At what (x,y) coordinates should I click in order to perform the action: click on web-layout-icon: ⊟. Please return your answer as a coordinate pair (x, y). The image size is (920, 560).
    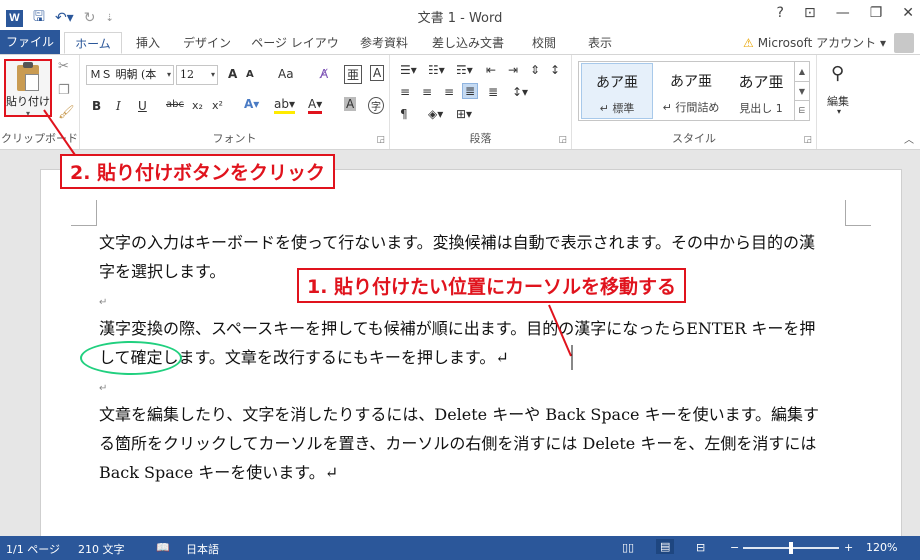
    Looking at the image, I should click on (700, 547).